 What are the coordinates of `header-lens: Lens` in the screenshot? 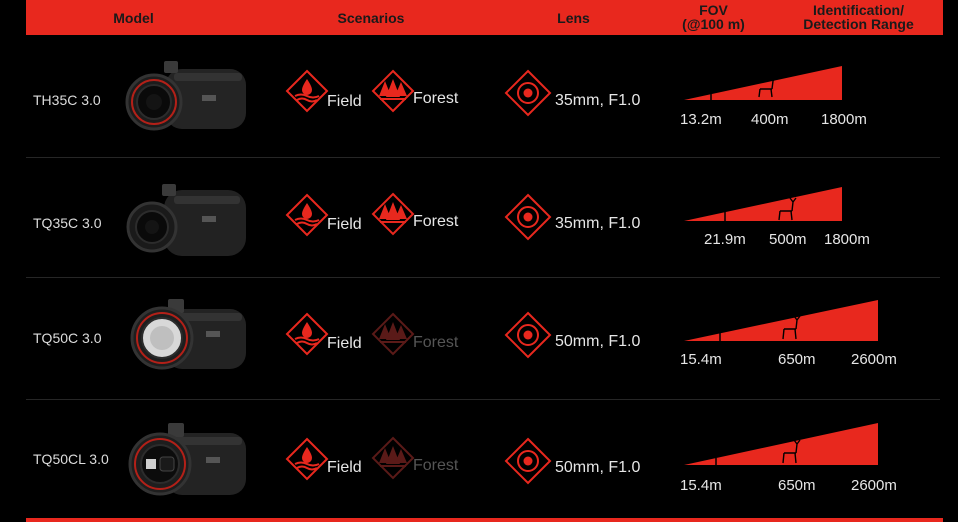 It's located at (573, 18).